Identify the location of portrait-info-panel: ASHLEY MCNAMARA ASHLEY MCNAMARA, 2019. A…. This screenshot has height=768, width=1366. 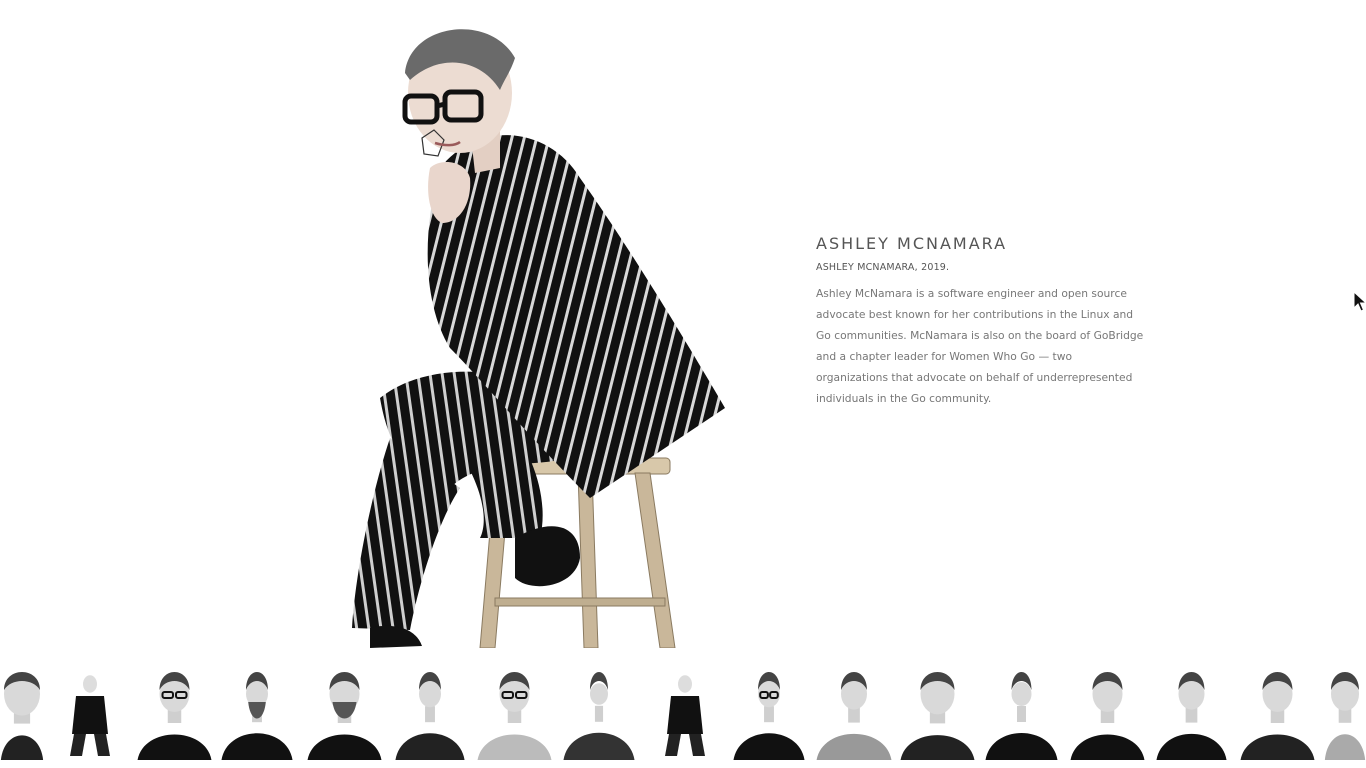
(981, 321).